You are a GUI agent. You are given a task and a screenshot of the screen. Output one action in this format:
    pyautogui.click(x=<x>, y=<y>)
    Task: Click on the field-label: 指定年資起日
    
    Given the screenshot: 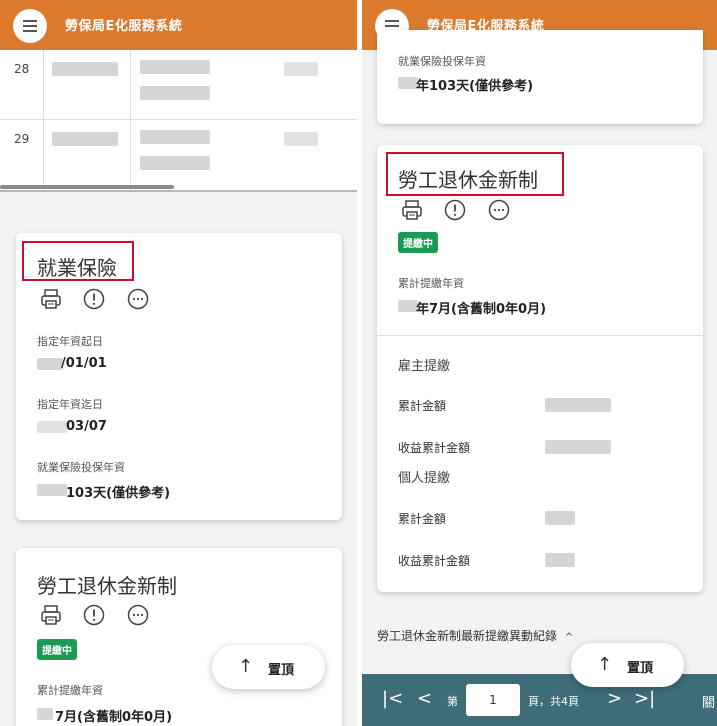 What is the action you would take?
    pyautogui.click(x=70, y=341)
    